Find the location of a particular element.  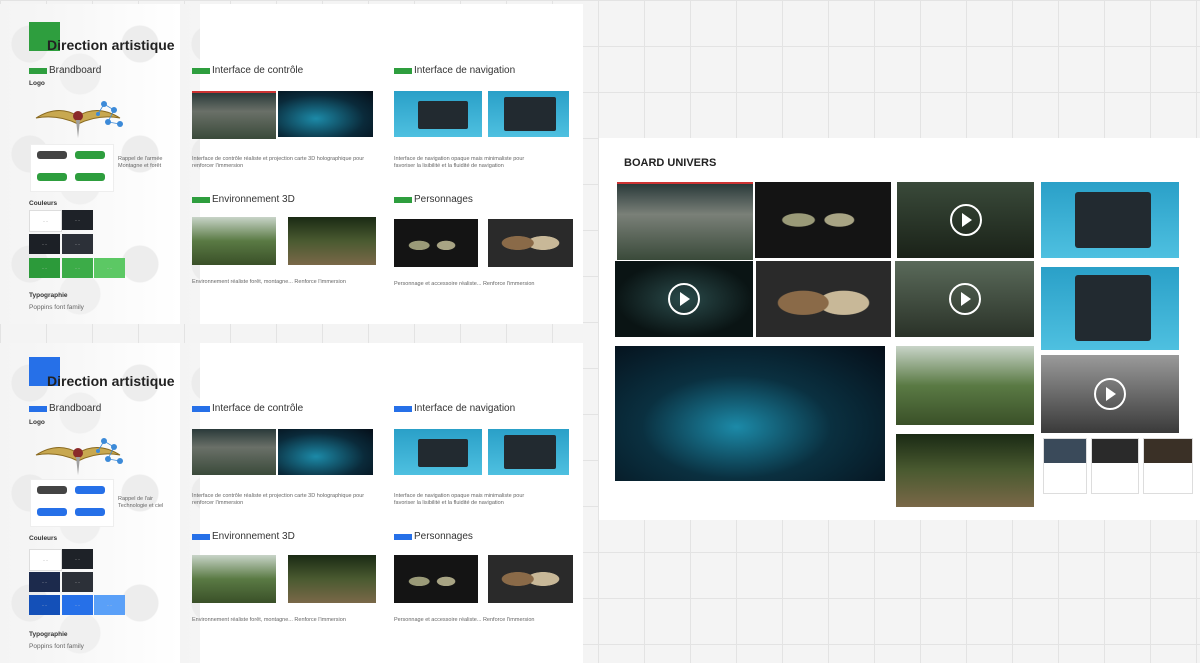

crash-site-video is located at coordinates (964, 299).